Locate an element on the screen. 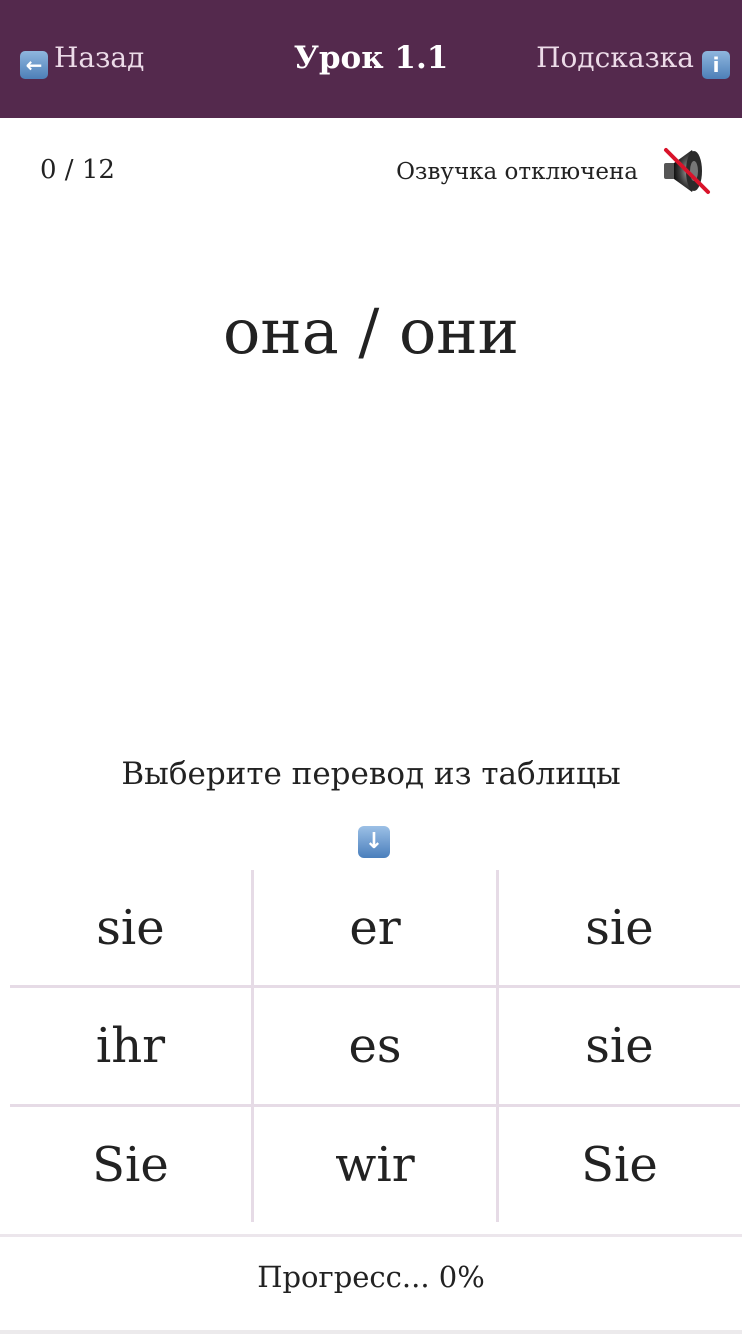 The image size is (742, 1337). answer-option: er is located at coordinates (375, 927).